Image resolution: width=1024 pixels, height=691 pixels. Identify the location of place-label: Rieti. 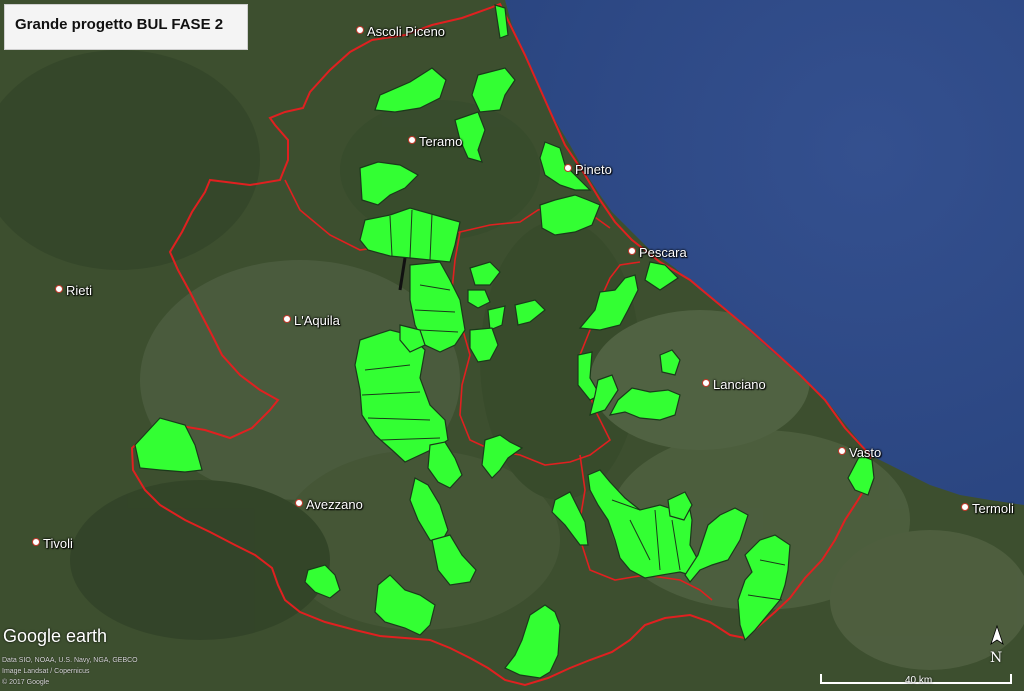
(79, 290).